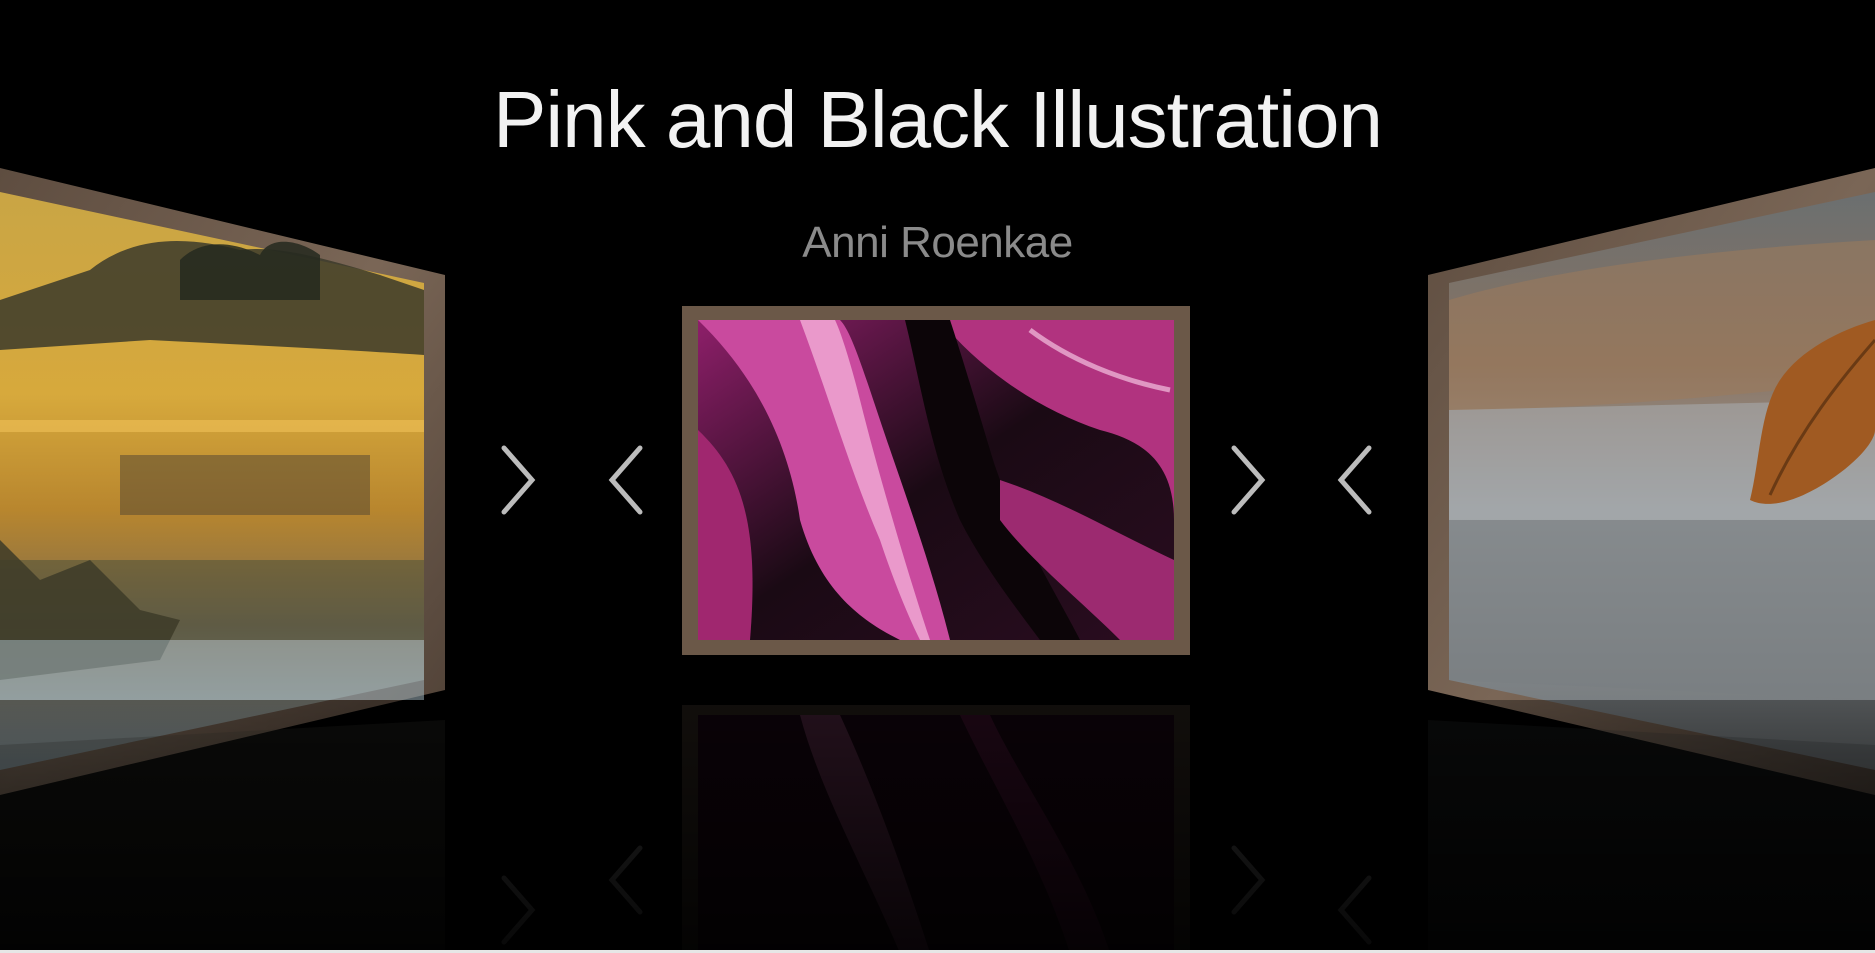 This screenshot has height=953, width=1875. I want to click on artist-name: Anni Roenkae, so click(937, 242).